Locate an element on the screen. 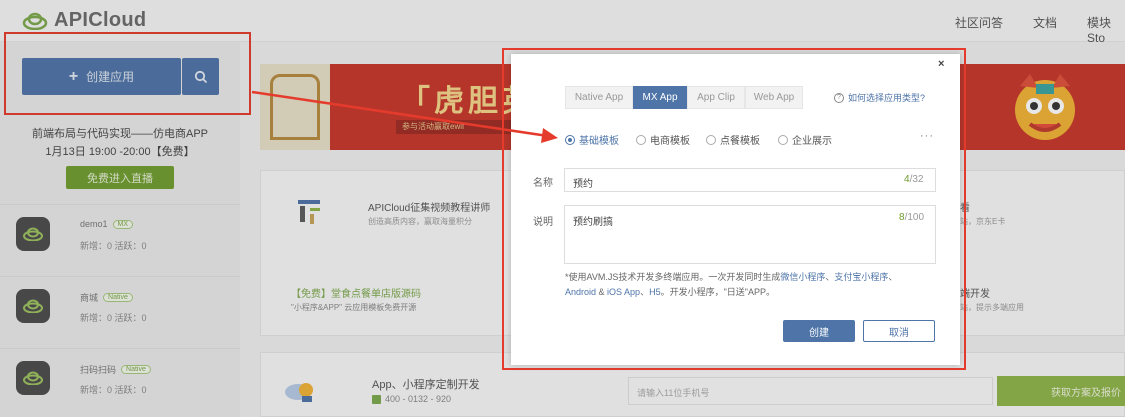 This screenshot has height=417, width=1125. app-type-tabs: Native App MX App App Clip Web App is located at coordinates (684, 97).